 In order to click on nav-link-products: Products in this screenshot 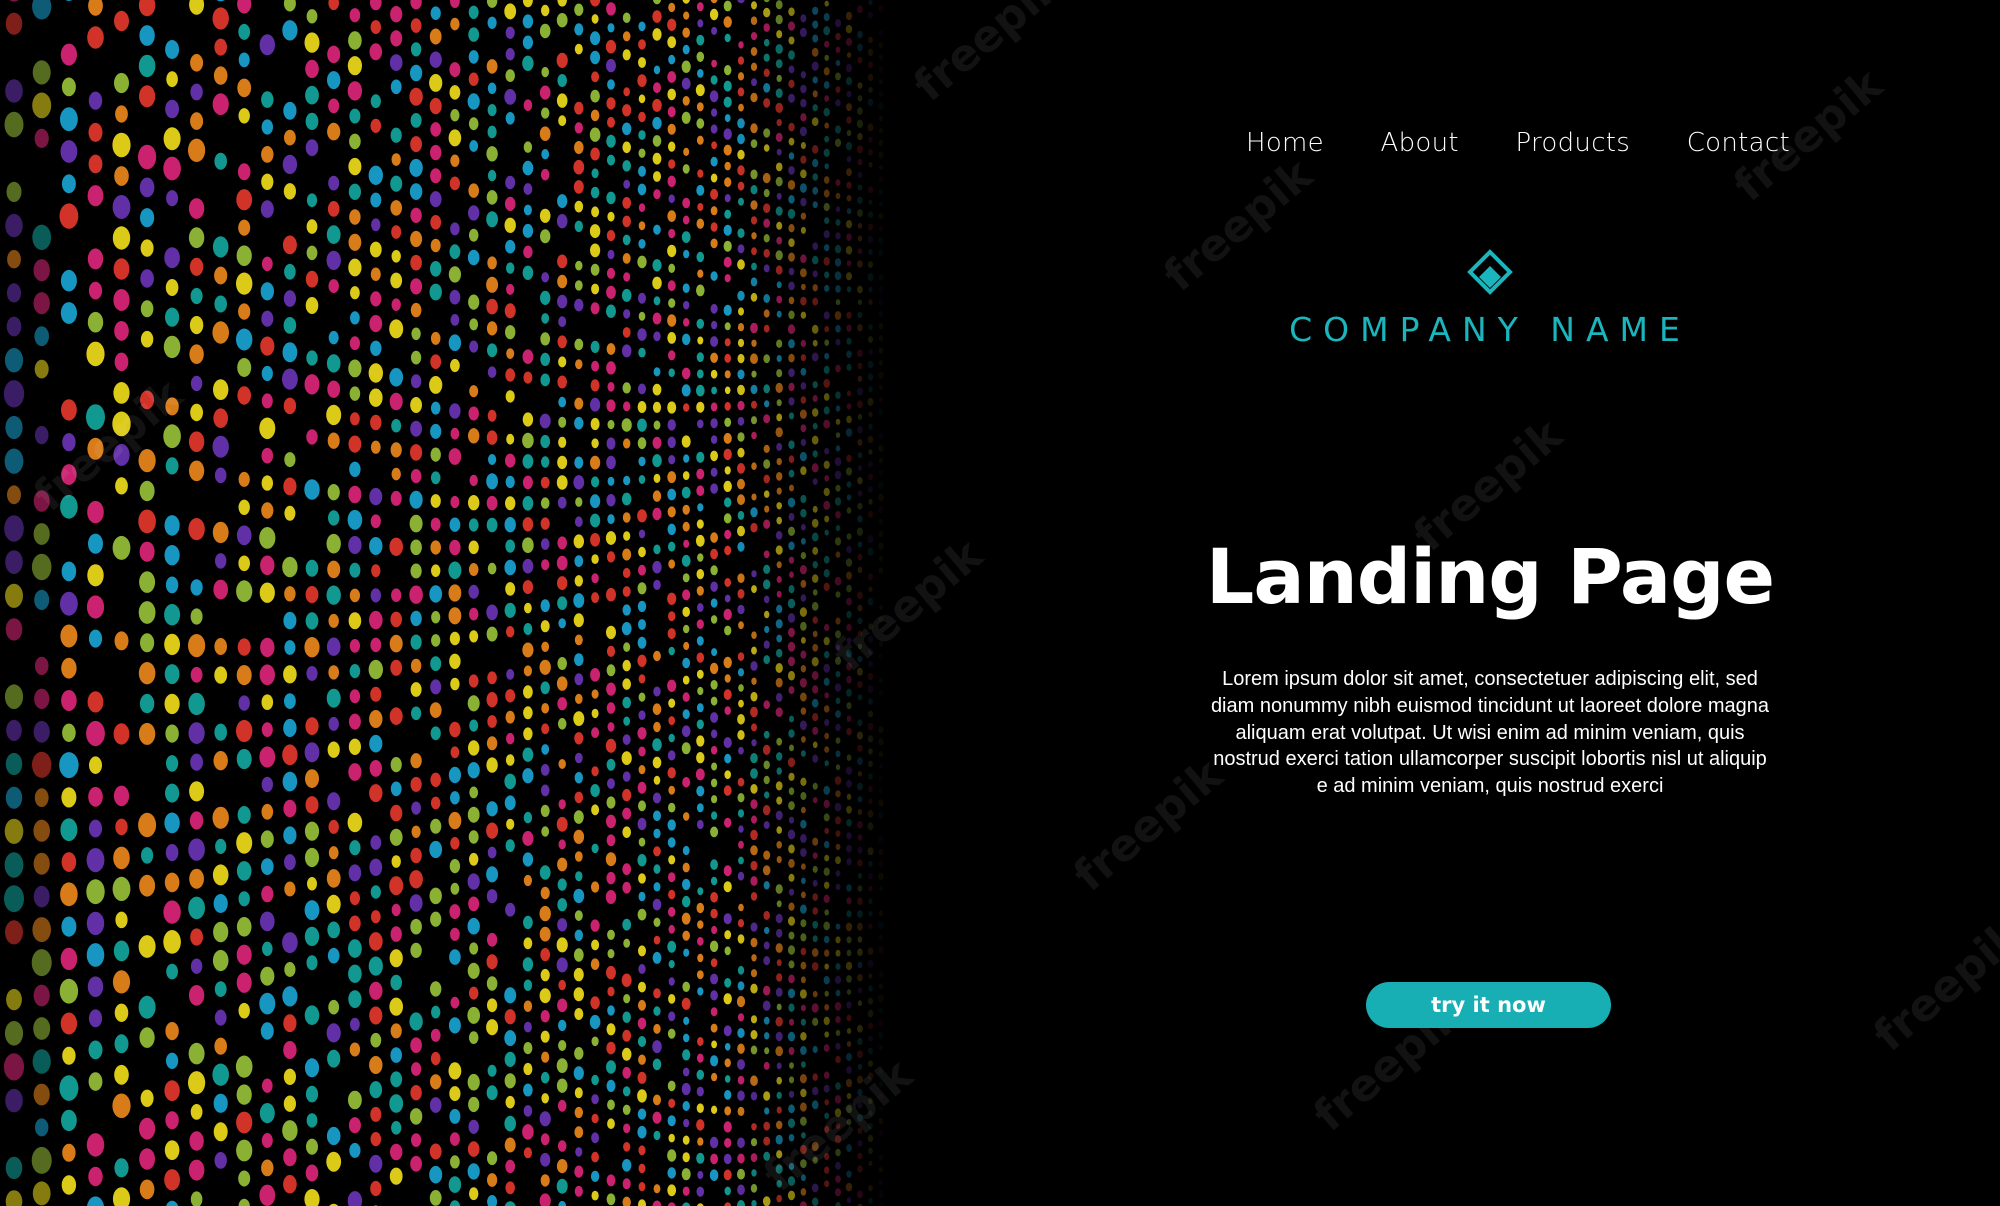, I will do `click(1572, 143)`.